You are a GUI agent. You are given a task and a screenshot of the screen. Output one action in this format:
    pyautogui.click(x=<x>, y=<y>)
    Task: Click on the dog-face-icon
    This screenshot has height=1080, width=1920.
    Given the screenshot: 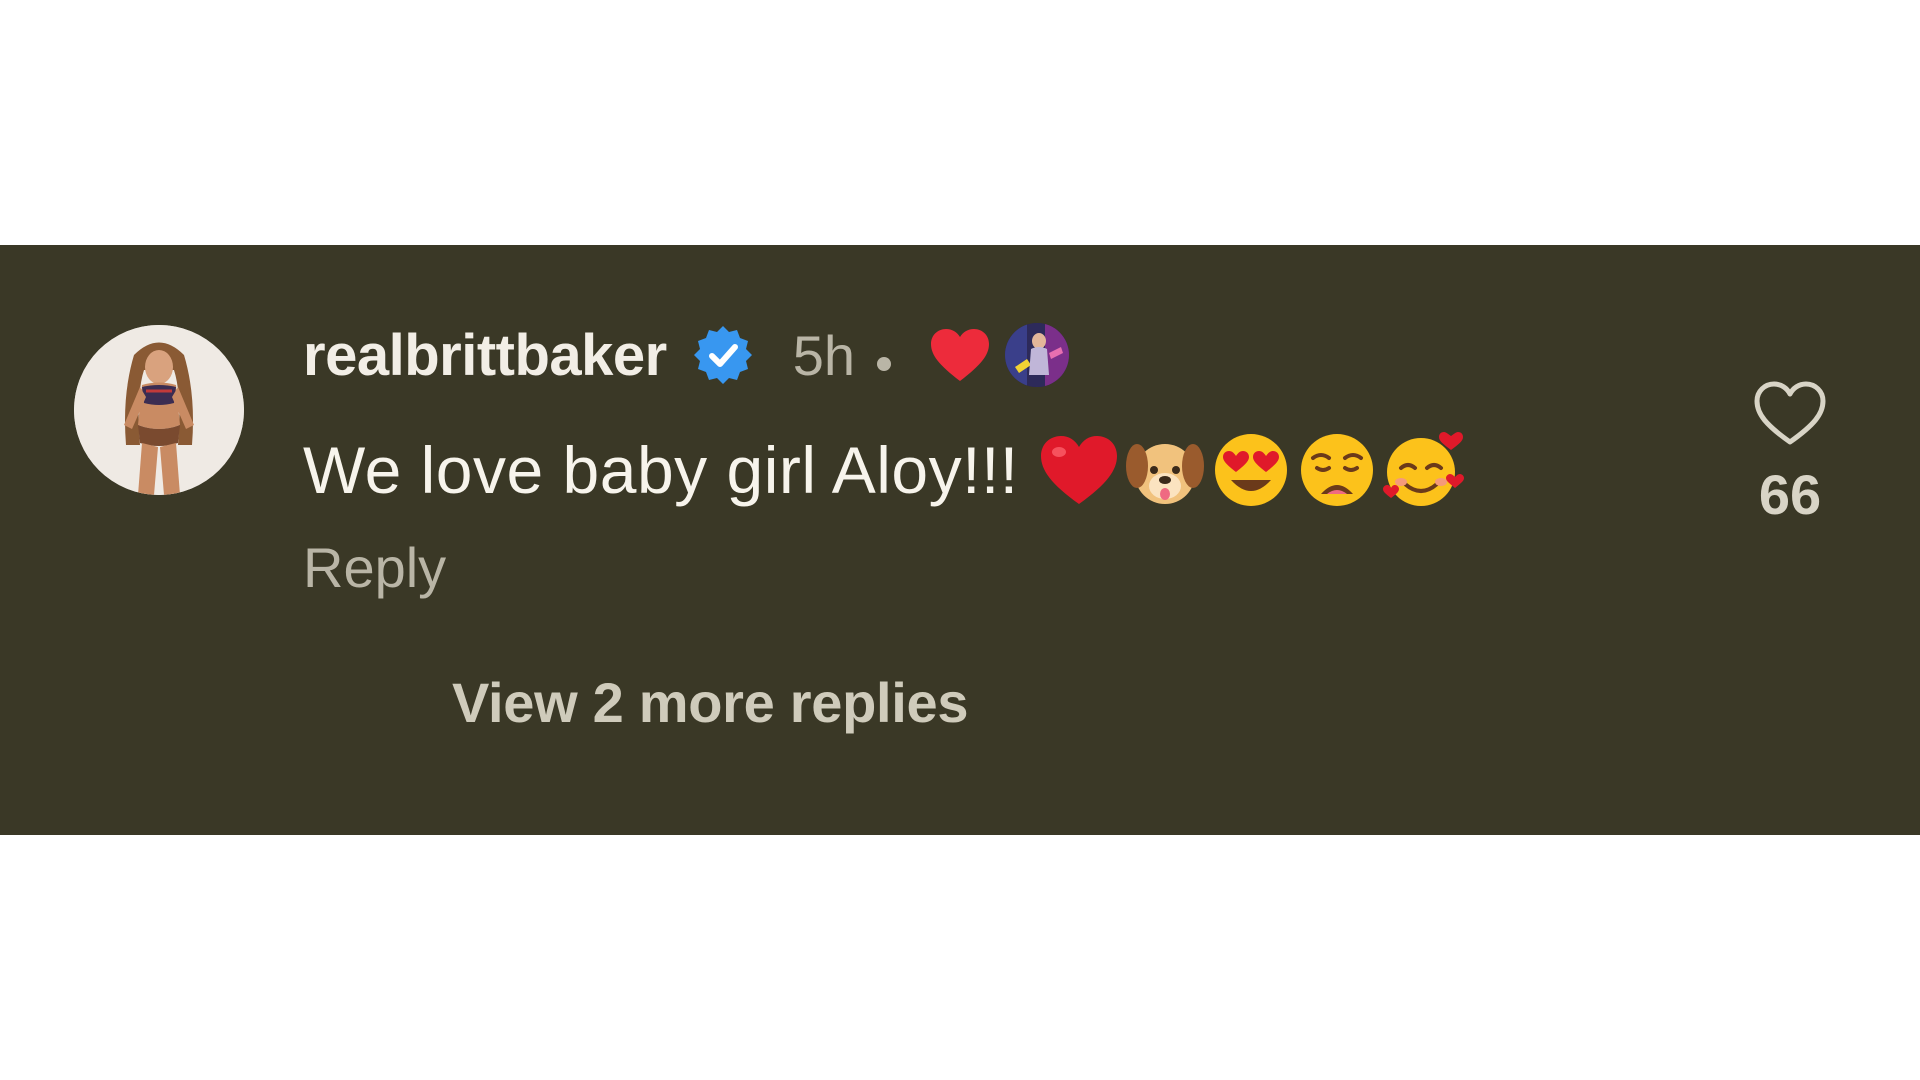 What is the action you would take?
    pyautogui.click(x=1165, y=470)
    